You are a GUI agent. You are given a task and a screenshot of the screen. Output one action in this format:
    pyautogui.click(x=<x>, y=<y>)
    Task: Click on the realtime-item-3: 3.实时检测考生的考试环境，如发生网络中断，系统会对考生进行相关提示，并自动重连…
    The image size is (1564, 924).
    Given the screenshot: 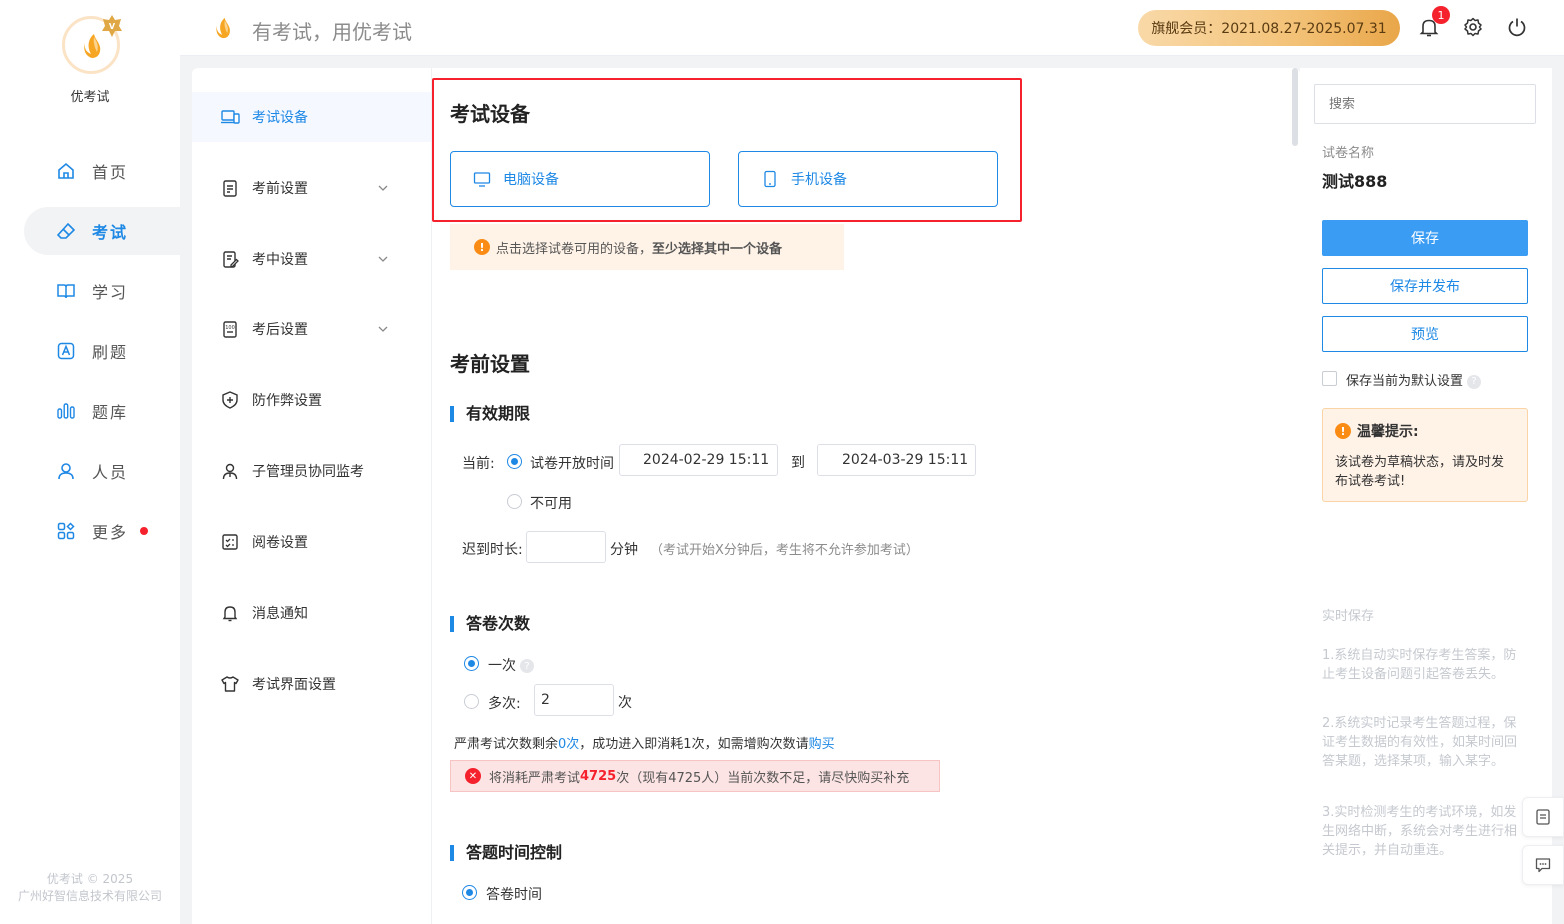 What is the action you would take?
    pyautogui.click(x=1420, y=831)
    